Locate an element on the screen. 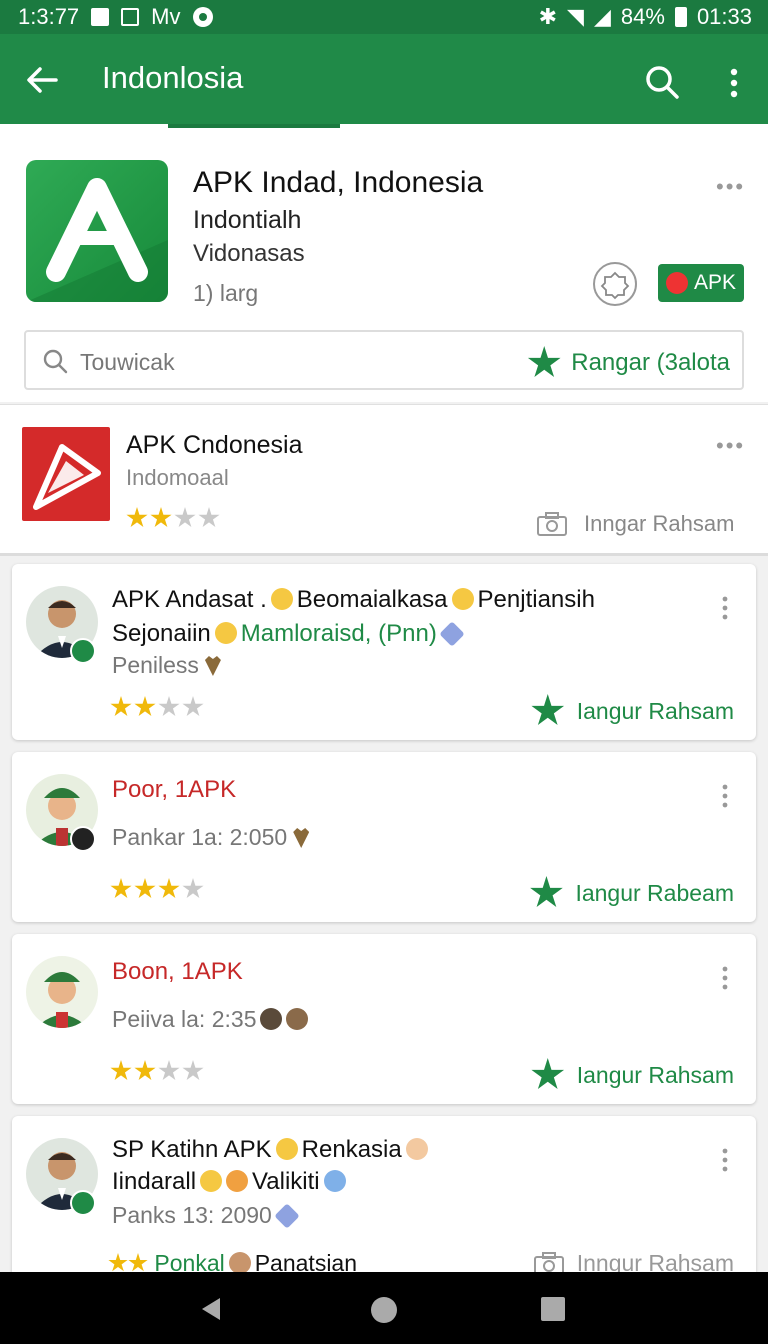 This screenshot has width=768, height=1344. active-tab-indicator is located at coordinates (254, 126).